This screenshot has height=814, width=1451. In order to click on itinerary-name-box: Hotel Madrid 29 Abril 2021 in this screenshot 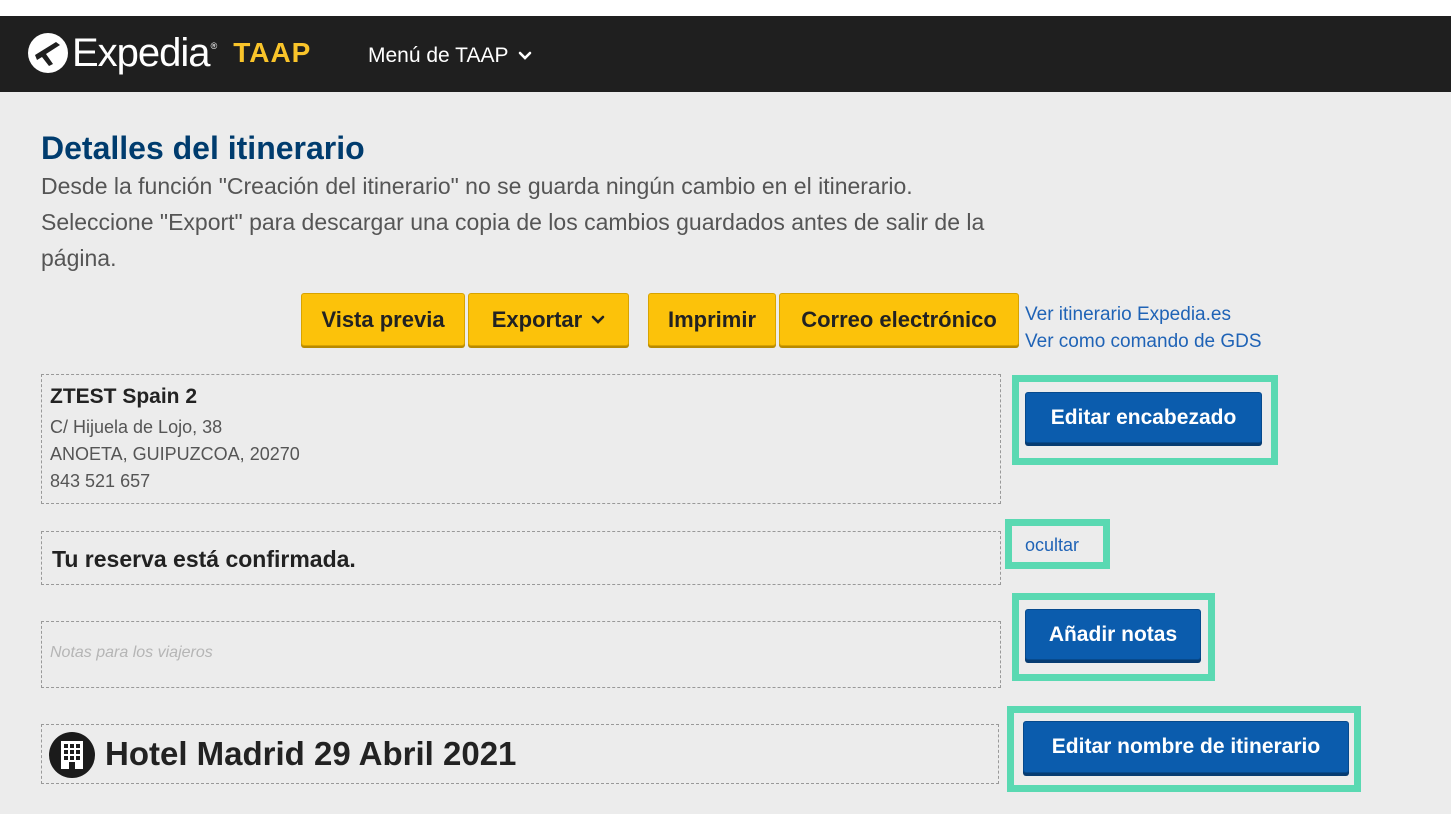, I will do `click(520, 754)`.